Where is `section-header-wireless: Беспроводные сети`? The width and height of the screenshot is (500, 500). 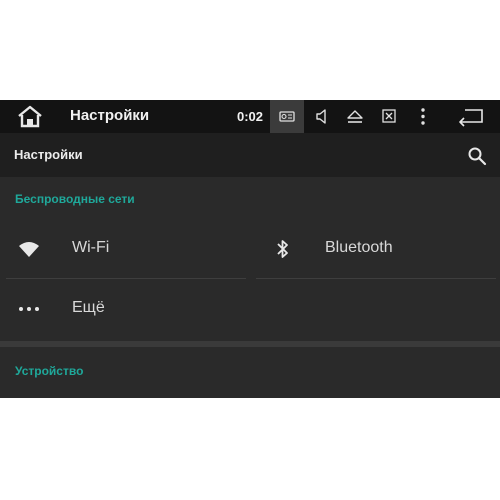 section-header-wireless: Беспроводные сети is located at coordinates (75, 199).